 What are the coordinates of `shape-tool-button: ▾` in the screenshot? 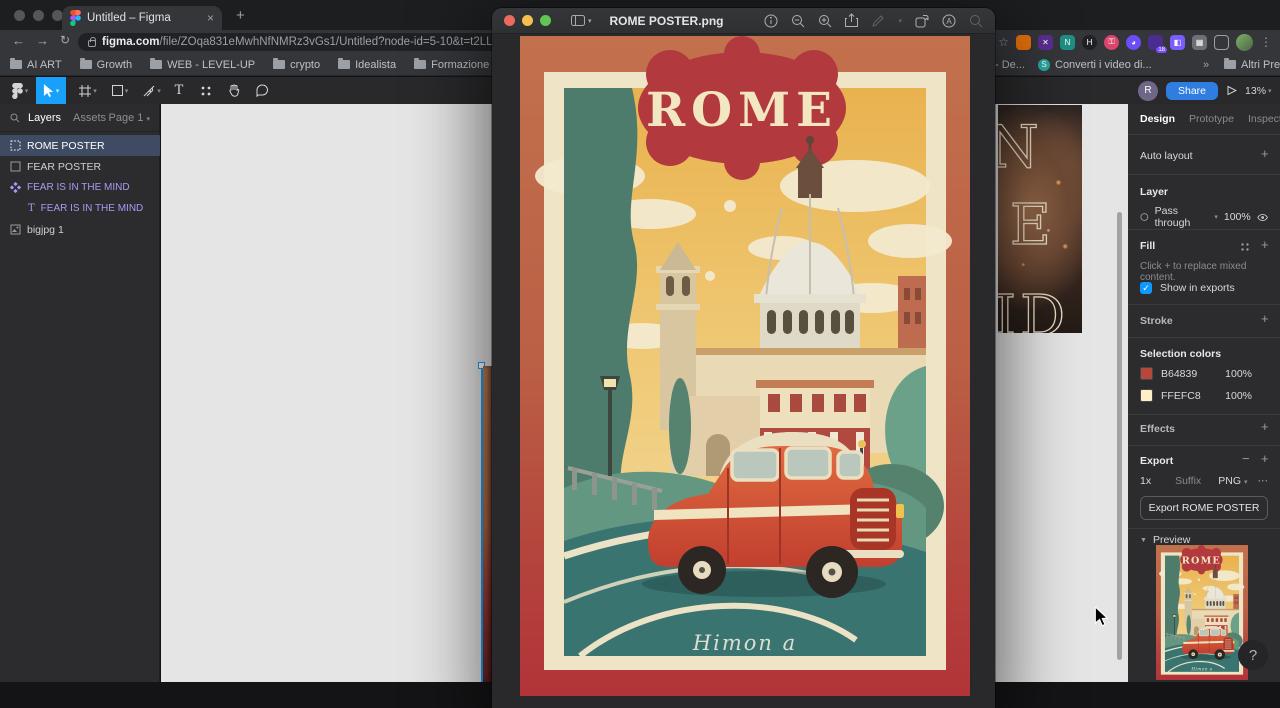 It's located at (120, 90).